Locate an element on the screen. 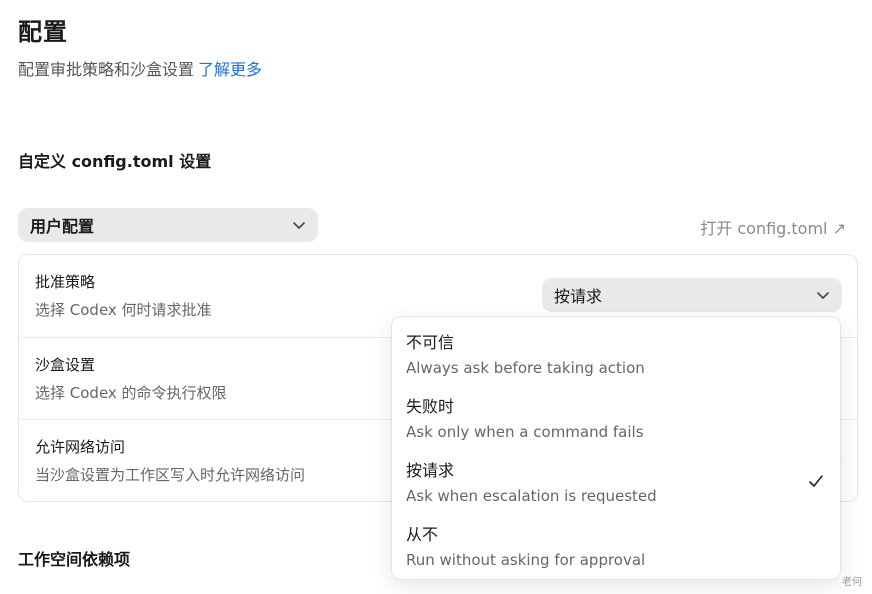  row-description: 当沙盒设置为工作区写入时允许网络访问 is located at coordinates (170, 475).